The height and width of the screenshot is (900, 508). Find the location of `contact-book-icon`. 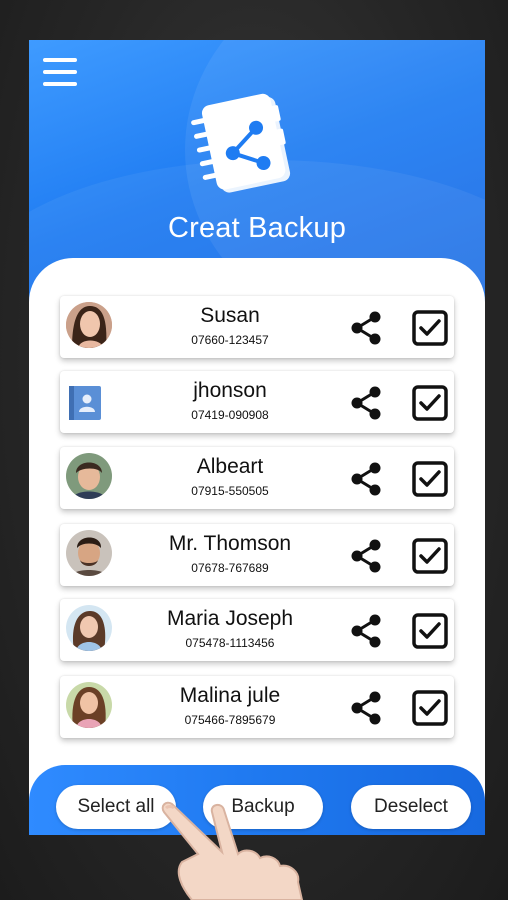

contact-book-icon is located at coordinates (85, 403).